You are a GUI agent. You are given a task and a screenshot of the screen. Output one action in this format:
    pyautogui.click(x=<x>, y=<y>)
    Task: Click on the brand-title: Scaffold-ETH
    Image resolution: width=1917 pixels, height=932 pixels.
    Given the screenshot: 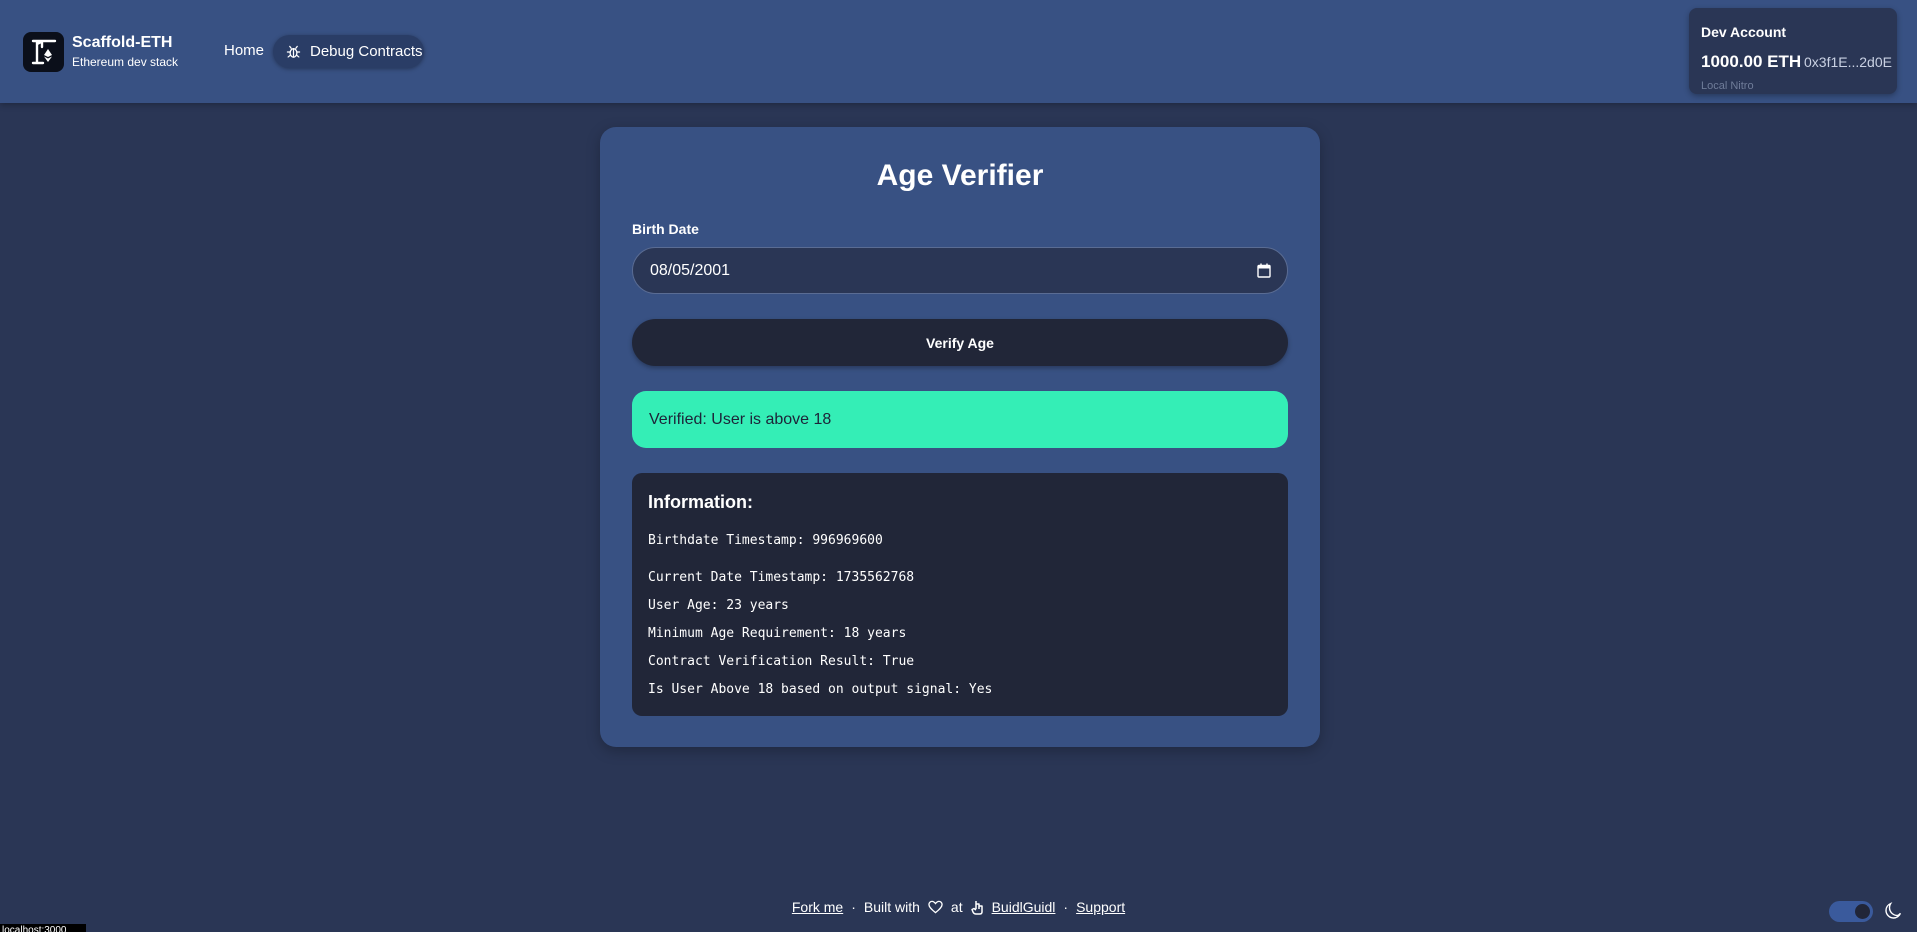 What is the action you would take?
    pyautogui.click(x=122, y=43)
    